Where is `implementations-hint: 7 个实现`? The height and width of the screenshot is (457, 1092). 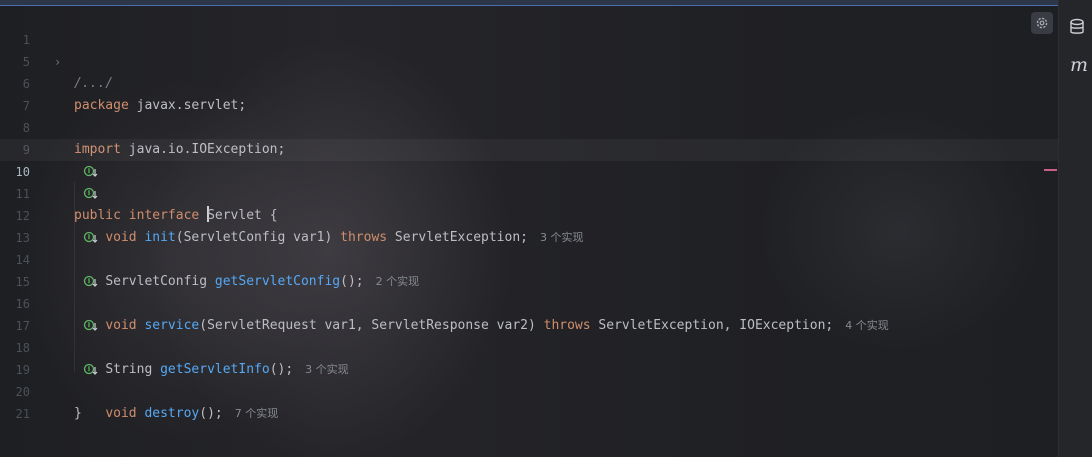
implementations-hint: 7 个实现 is located at coordinates (257, 413).